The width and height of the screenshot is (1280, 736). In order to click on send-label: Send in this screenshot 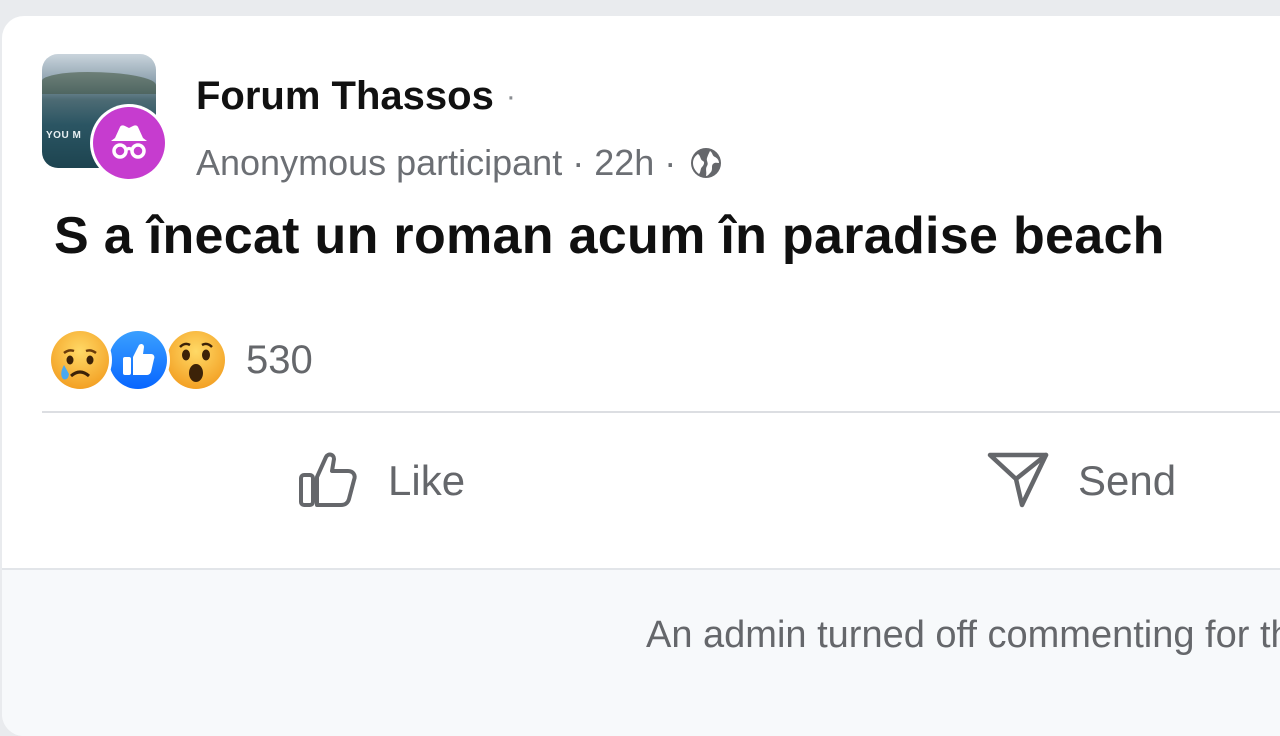, I will do `click(1127, 480)`.